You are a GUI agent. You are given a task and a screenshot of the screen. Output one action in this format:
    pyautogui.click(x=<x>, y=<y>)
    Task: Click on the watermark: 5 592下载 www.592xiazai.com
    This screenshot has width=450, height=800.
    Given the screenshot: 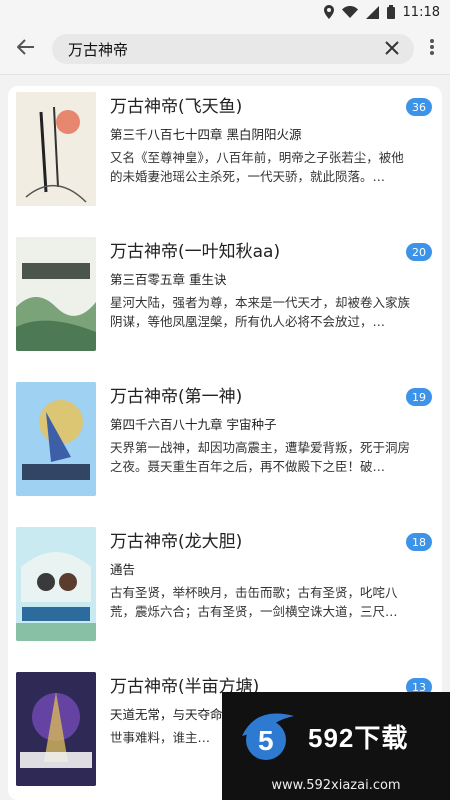 What is the action you would take?
    pyautogui.click(x=336, y=746)
    